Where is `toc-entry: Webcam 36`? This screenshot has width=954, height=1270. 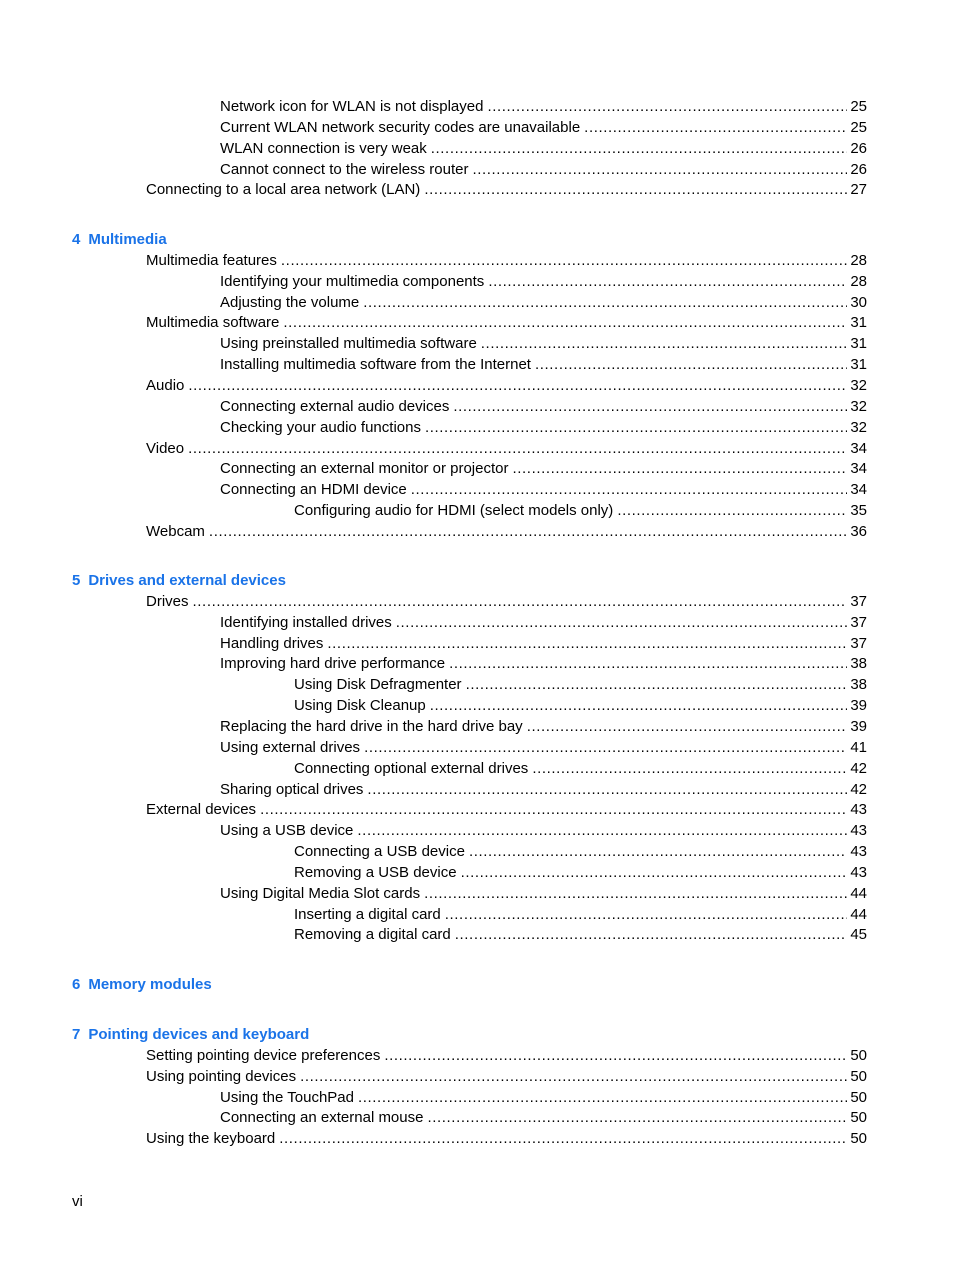
toc-entry: Webcam 36 is located at coordinates (506, 531).